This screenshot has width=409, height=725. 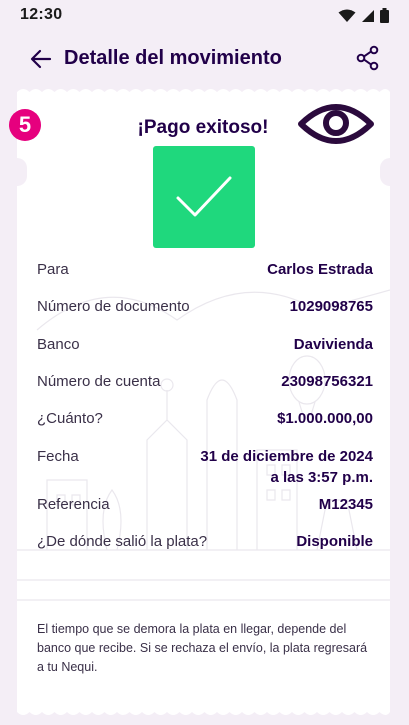 I want to click on receipt-notch-right, so click(x=390, y=172).